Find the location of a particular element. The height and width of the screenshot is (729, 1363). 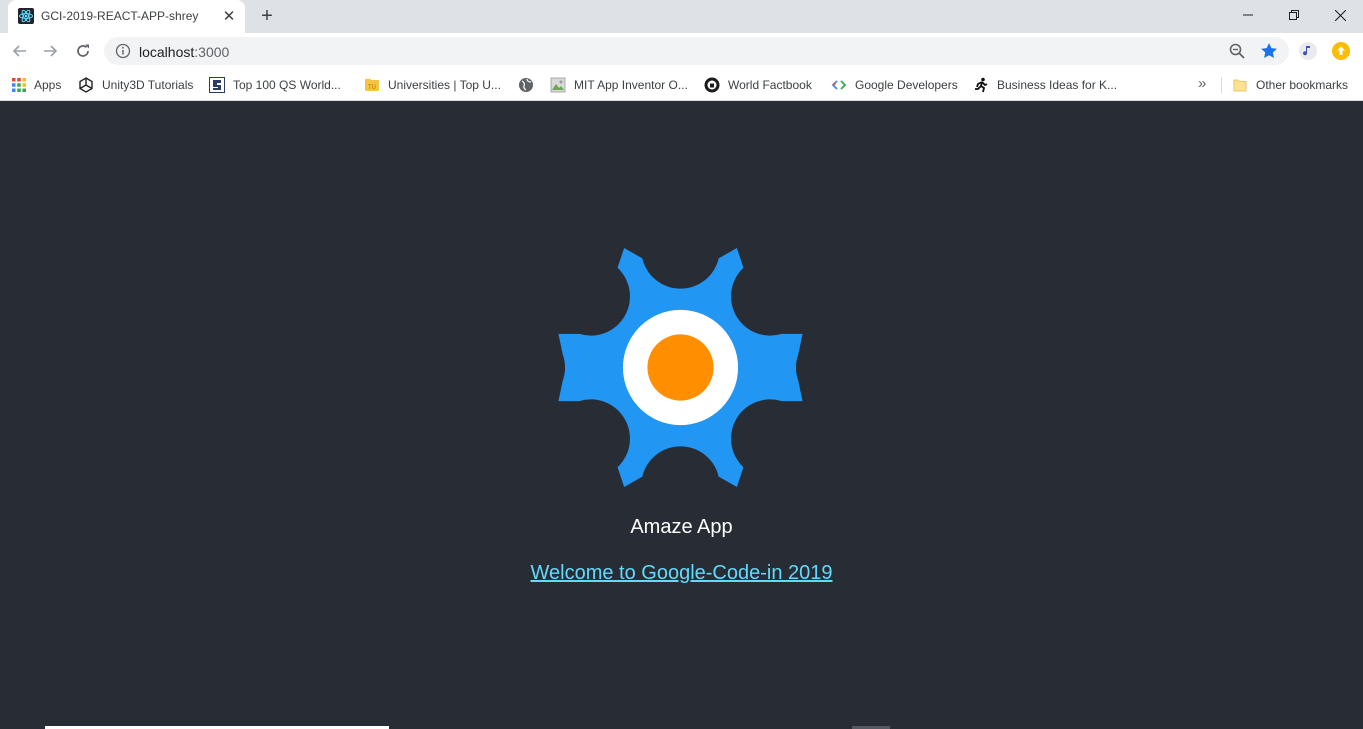

bookmark-world-factbook: World Factbook is located at coordinates (758, 85).